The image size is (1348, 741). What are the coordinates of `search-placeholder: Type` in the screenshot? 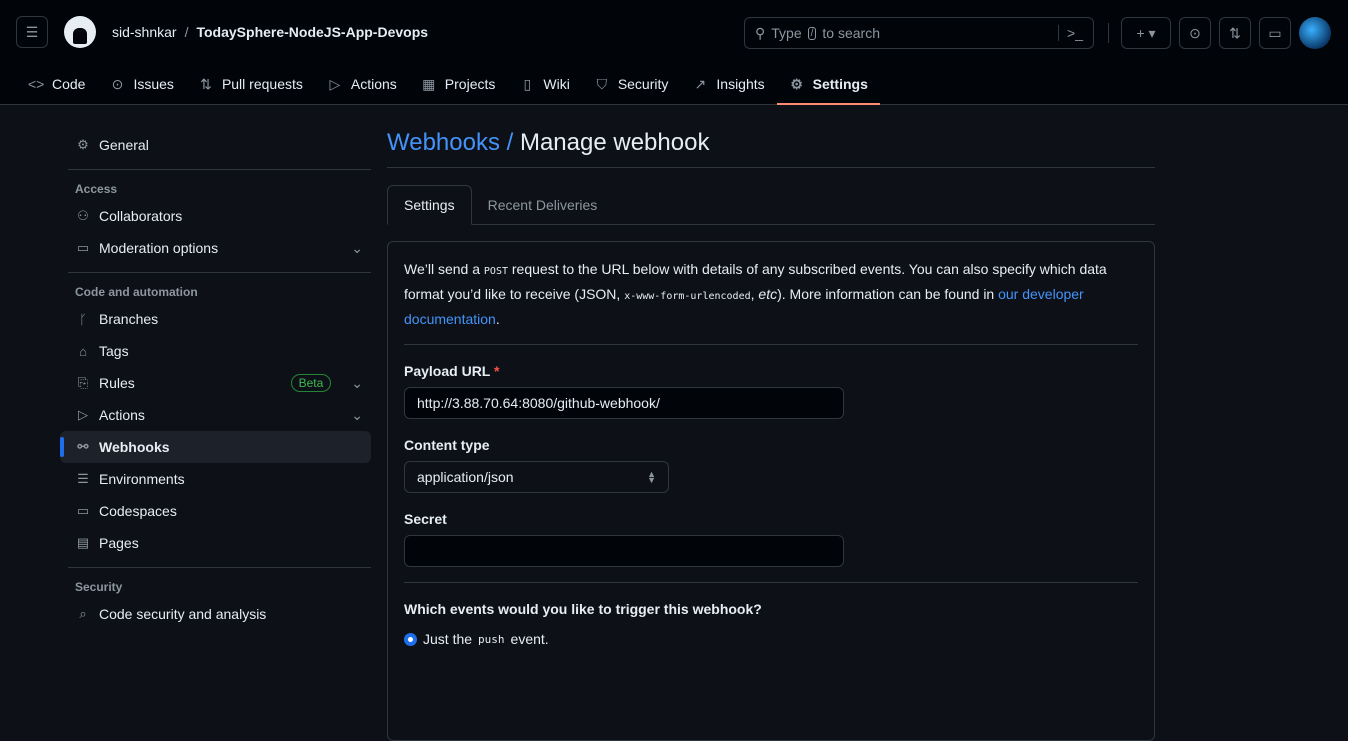 It's located at (786, 33).